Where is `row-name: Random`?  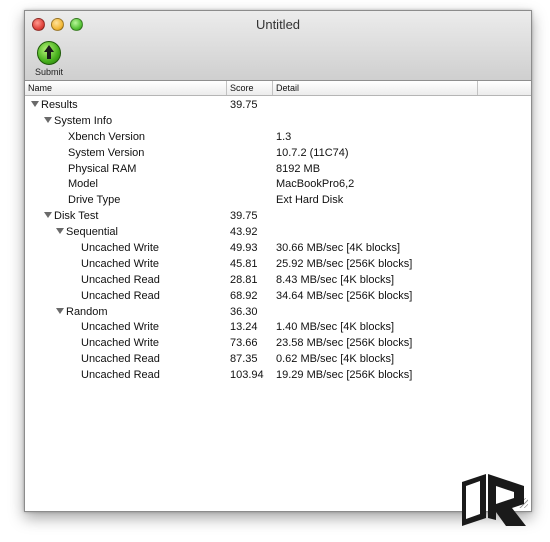
row-name: Random is located at coordinates (87, 311).